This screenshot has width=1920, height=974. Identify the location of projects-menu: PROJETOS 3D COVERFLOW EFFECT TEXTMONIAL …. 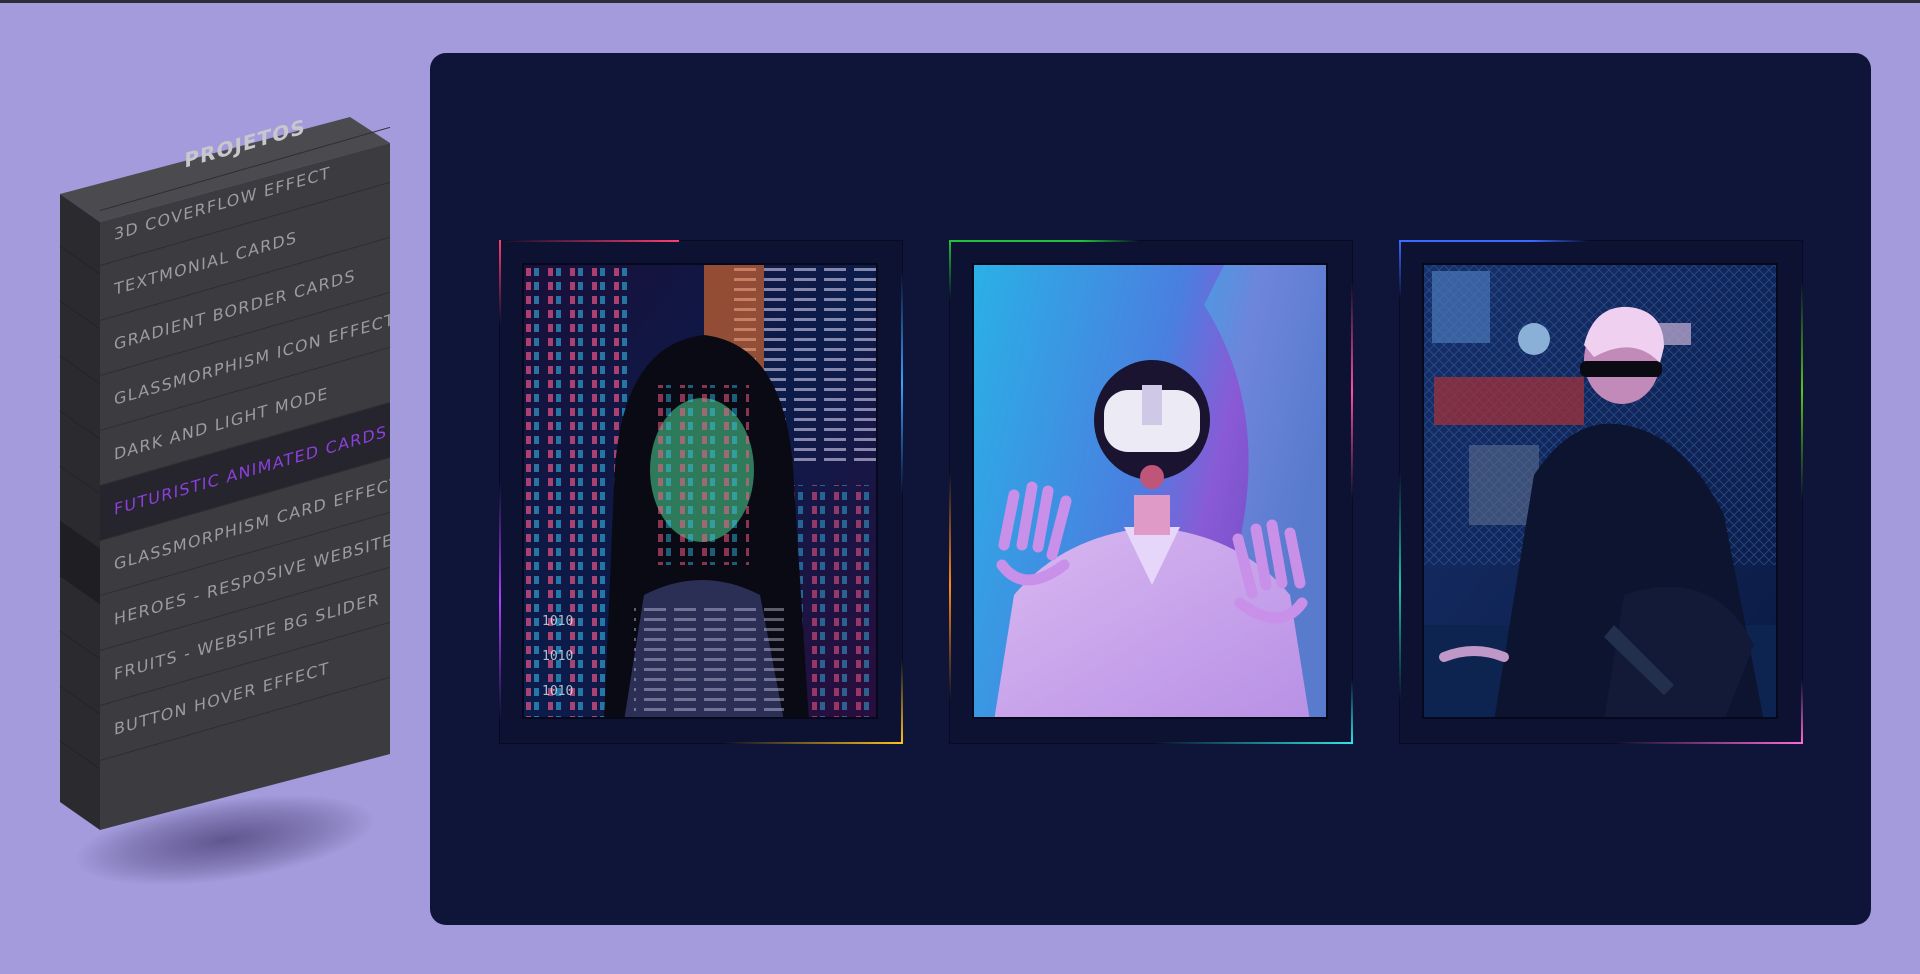
(245, 452).